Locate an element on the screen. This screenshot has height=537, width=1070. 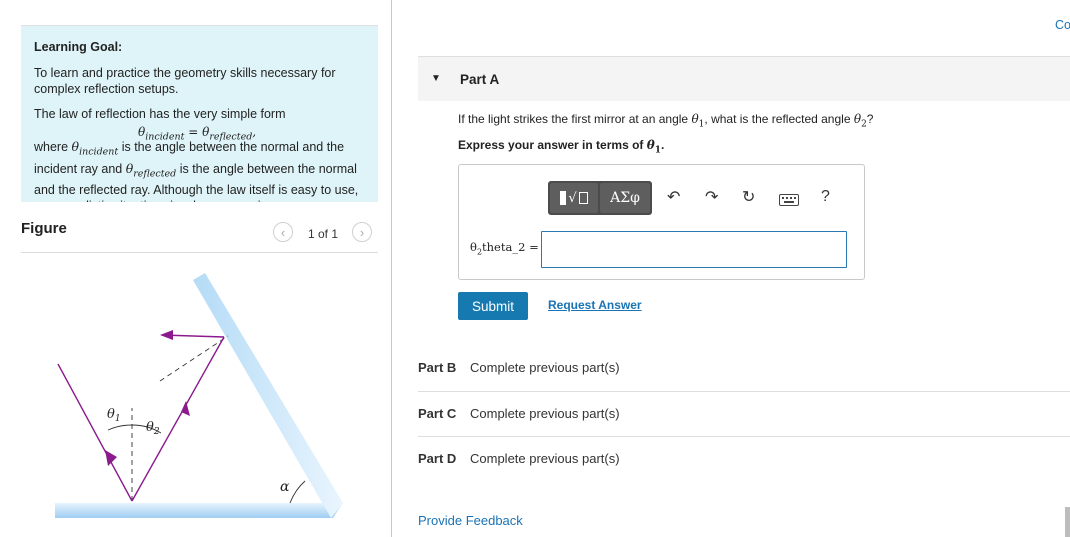
express-end: . is located at coordinates (663, 145).